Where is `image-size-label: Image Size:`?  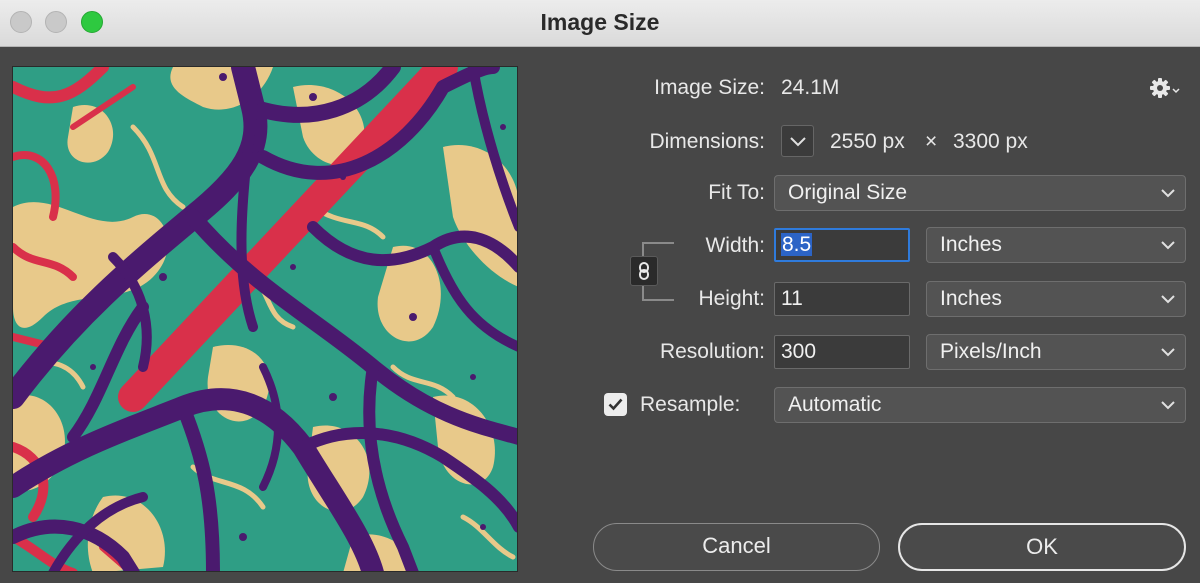 image-size-label: Image Size: is located at coordinates (709, 87).